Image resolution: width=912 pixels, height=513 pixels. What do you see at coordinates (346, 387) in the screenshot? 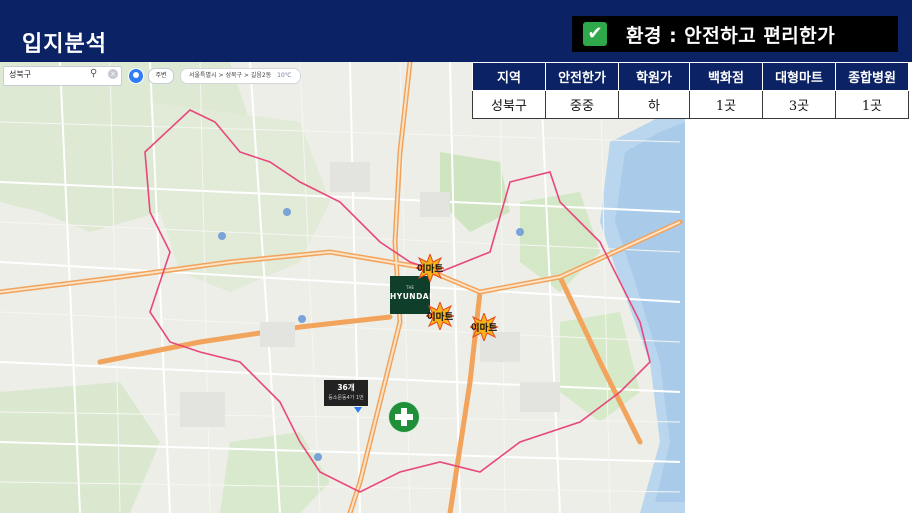
I see `listing-count: 36개` at bounding box center [346, 387].